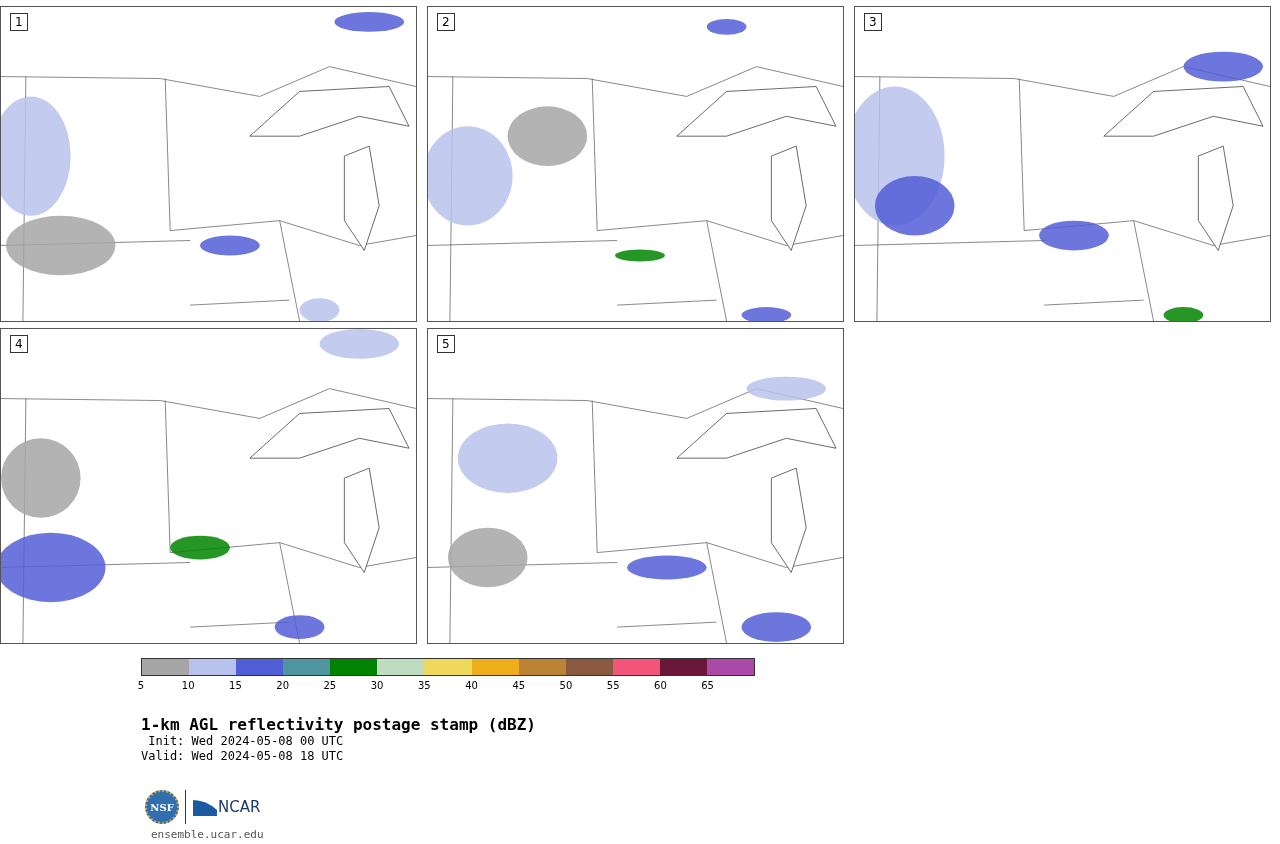 The width and height of the screenshot is (1280, 844). What do you see at coordinates (162, 807) in the screenshot?
I see `nsf-logo: NSF` at bounding box center [162, 807].